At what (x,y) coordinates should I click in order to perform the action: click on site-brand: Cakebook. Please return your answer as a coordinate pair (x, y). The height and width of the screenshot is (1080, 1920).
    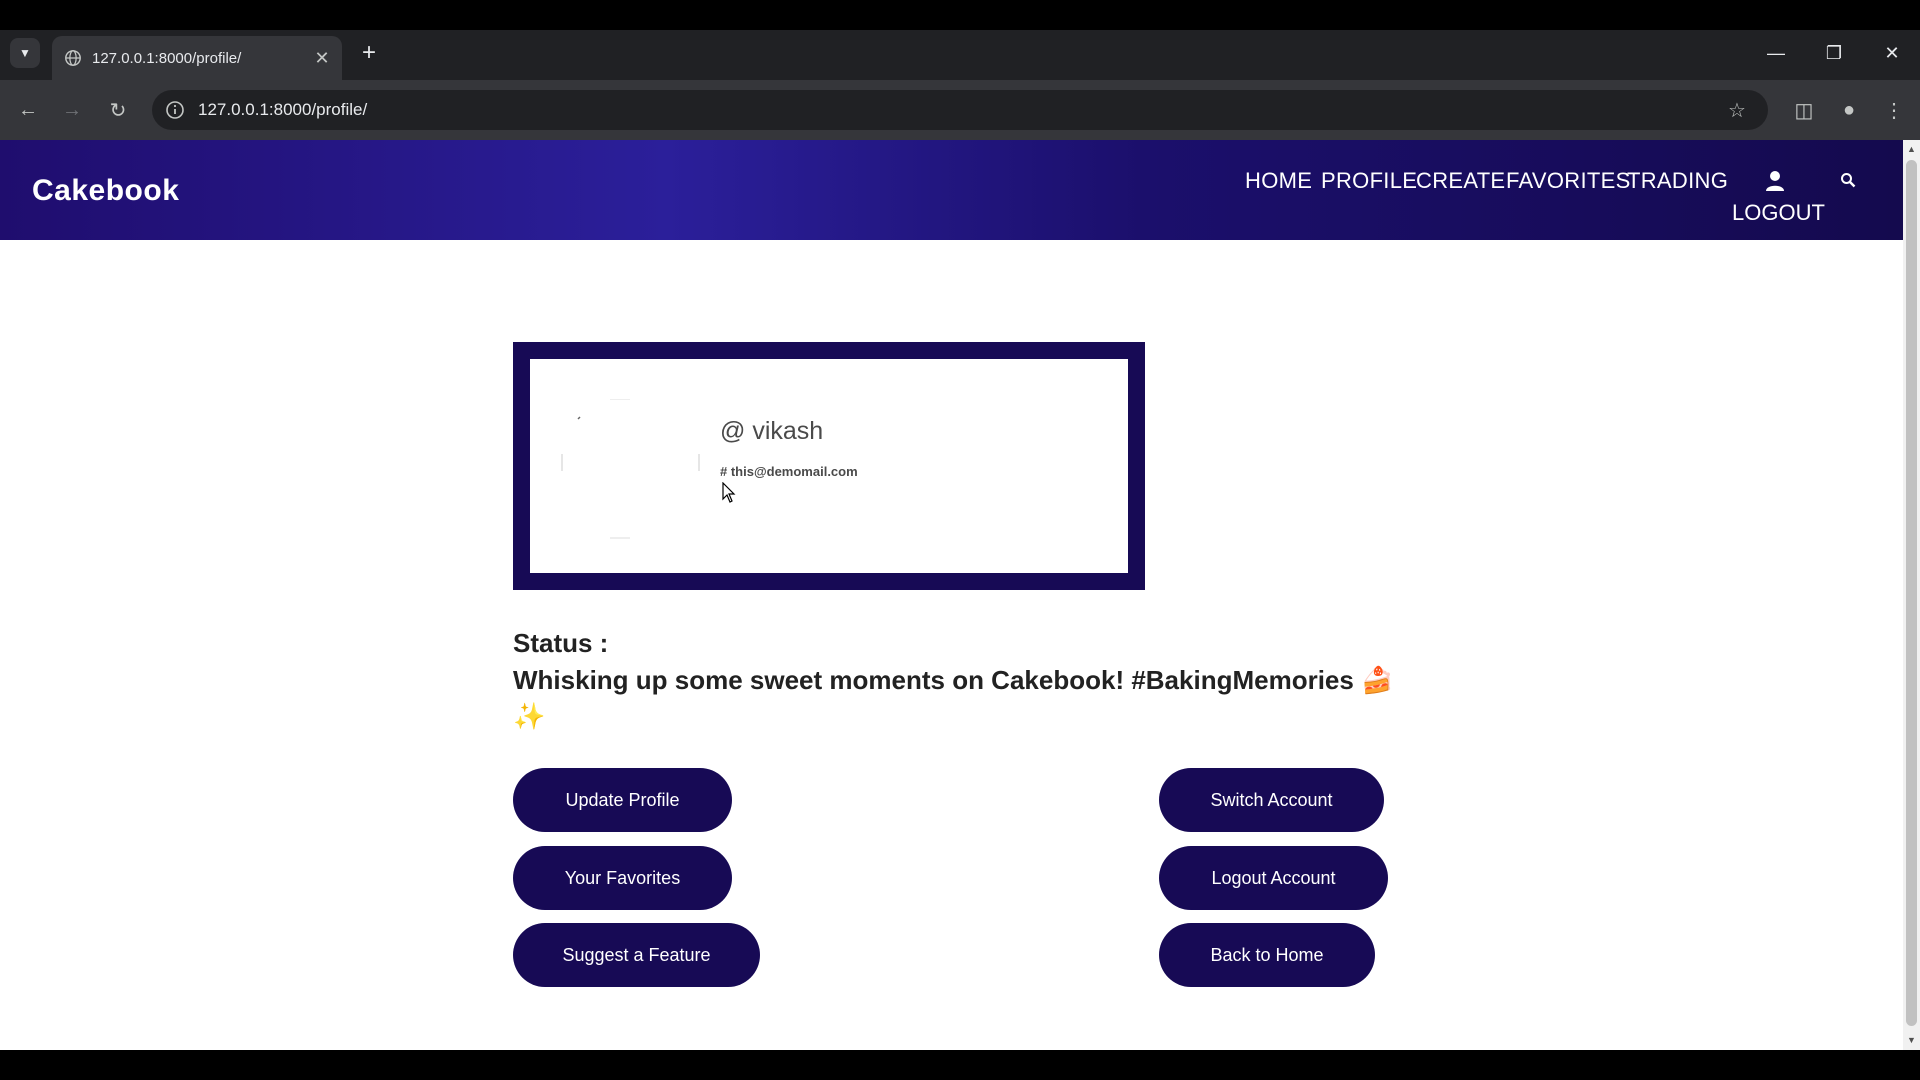
    Looking at the image, I should click on (105, 191).